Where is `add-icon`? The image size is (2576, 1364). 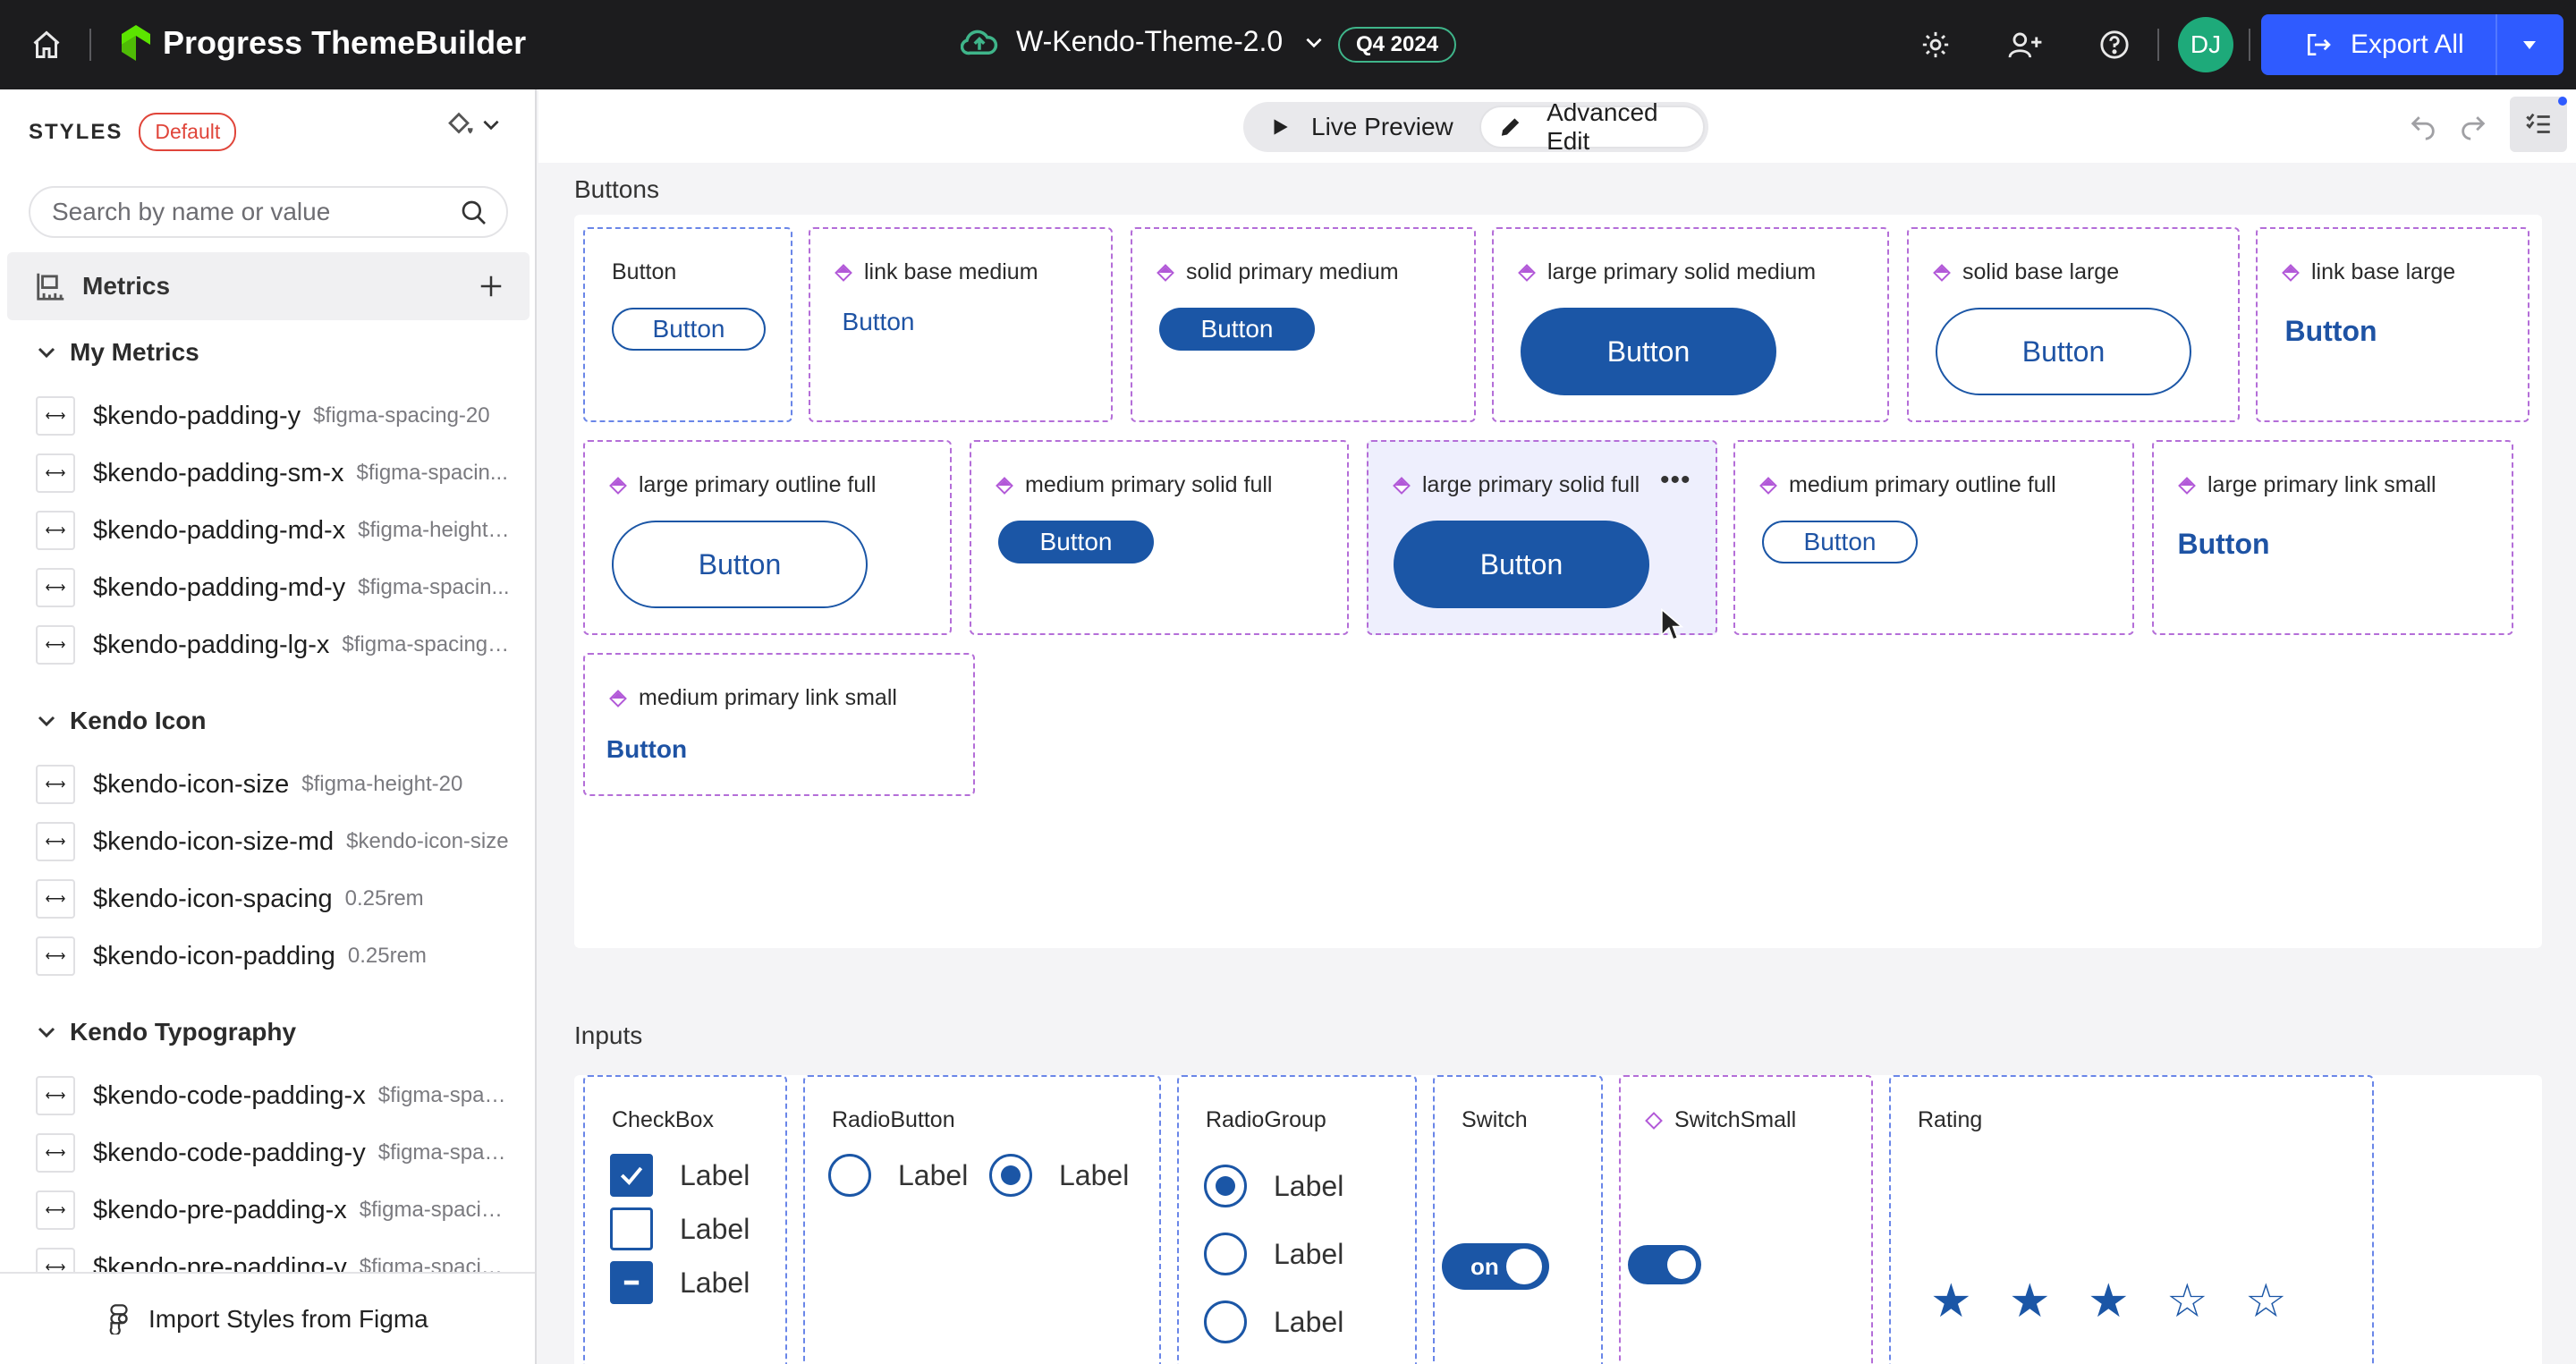
add-icon is located at coordinates (491, 286).